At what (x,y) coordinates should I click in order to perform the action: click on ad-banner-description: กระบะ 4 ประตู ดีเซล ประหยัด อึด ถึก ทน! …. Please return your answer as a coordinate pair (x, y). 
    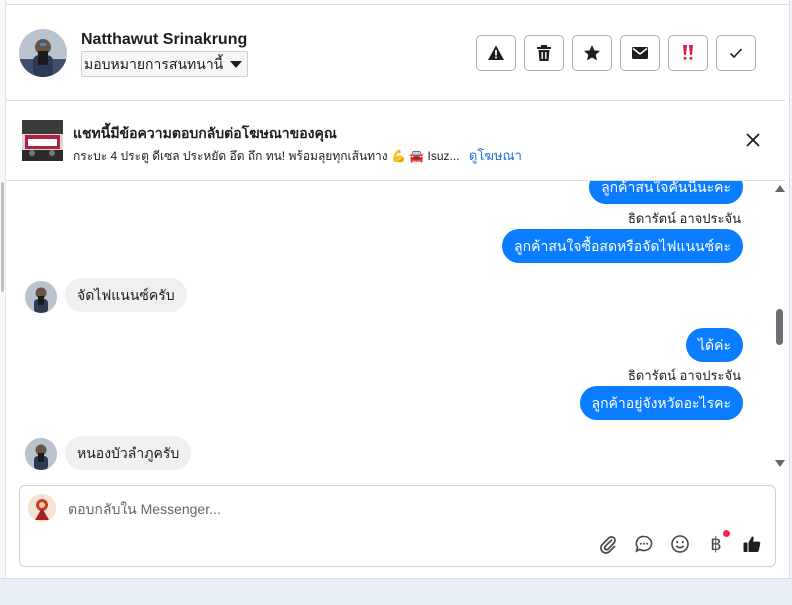
    Looking at the image, I should click on (297, 155).